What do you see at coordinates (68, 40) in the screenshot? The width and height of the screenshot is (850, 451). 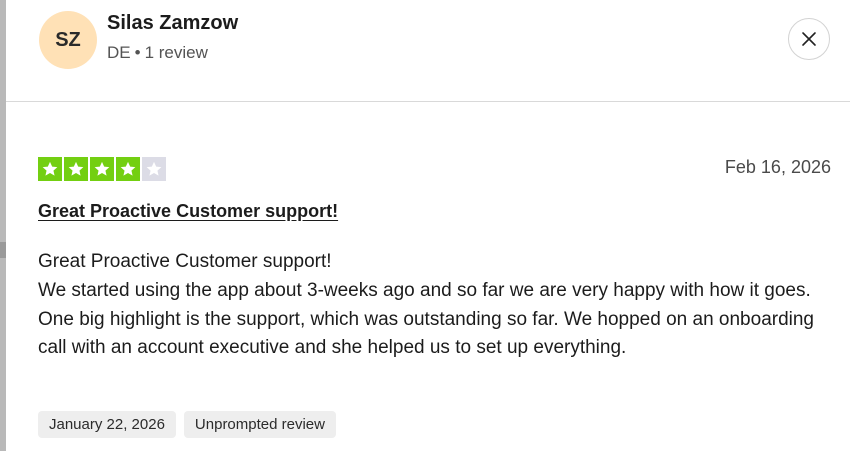 I see `avatar: SZ` at bounding box center [68, 40].